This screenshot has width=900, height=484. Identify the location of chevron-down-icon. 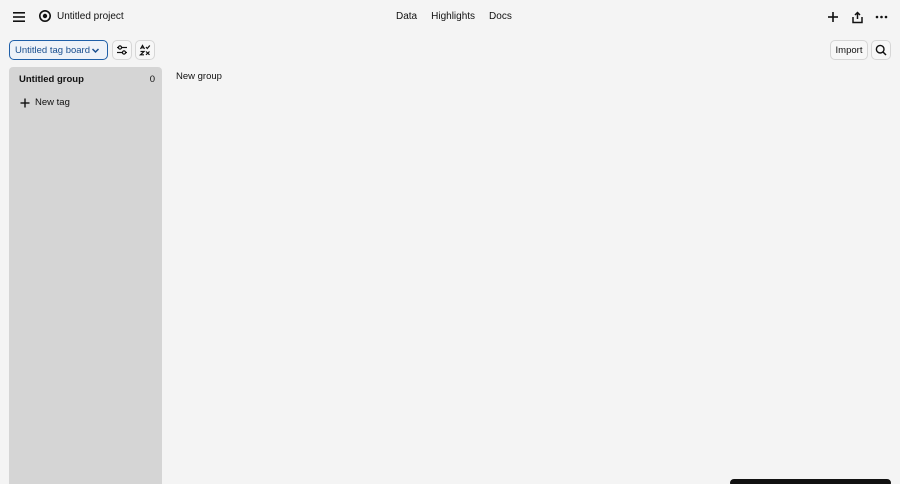
(95, 51).